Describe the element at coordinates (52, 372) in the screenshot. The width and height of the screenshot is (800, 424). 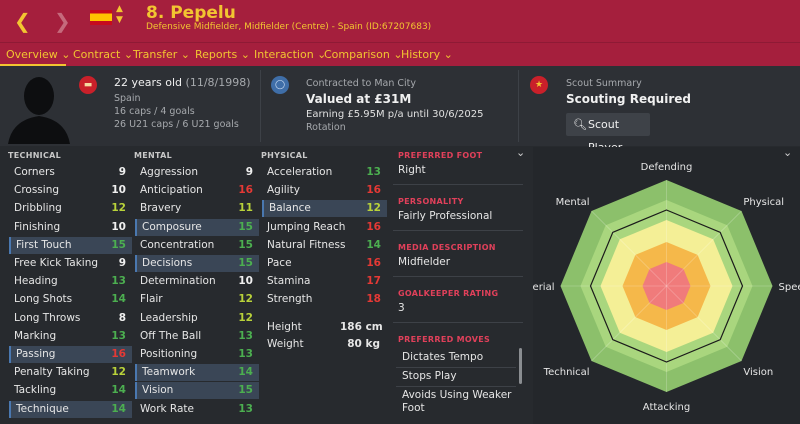
I see `attribute-name: Penalty Taking` at that location.